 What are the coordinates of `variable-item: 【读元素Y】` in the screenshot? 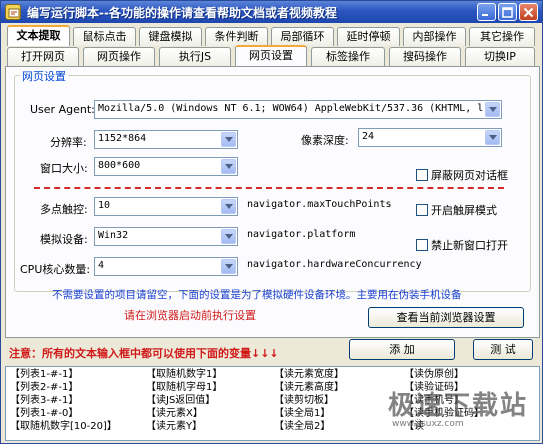 It's located at (174, 427).